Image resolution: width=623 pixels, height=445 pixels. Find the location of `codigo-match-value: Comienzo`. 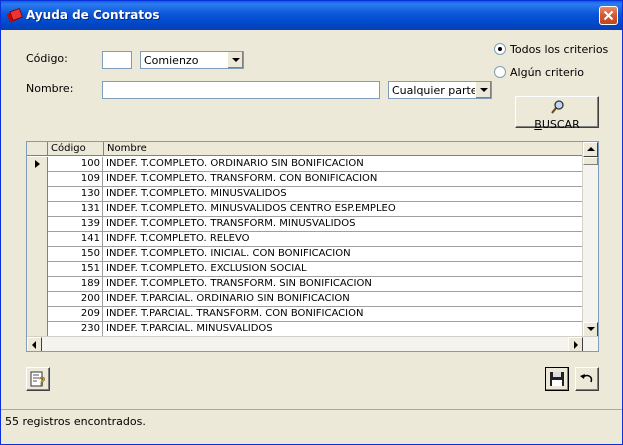

codigo-match-value: Comienzo is located at coordinates (171, 60).